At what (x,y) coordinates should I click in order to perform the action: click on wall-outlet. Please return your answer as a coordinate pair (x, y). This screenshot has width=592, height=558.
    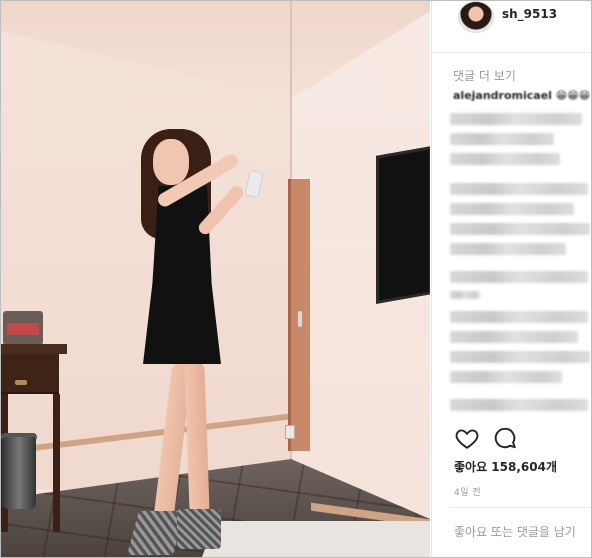
    Looking at the image, I should click on (290, 432).